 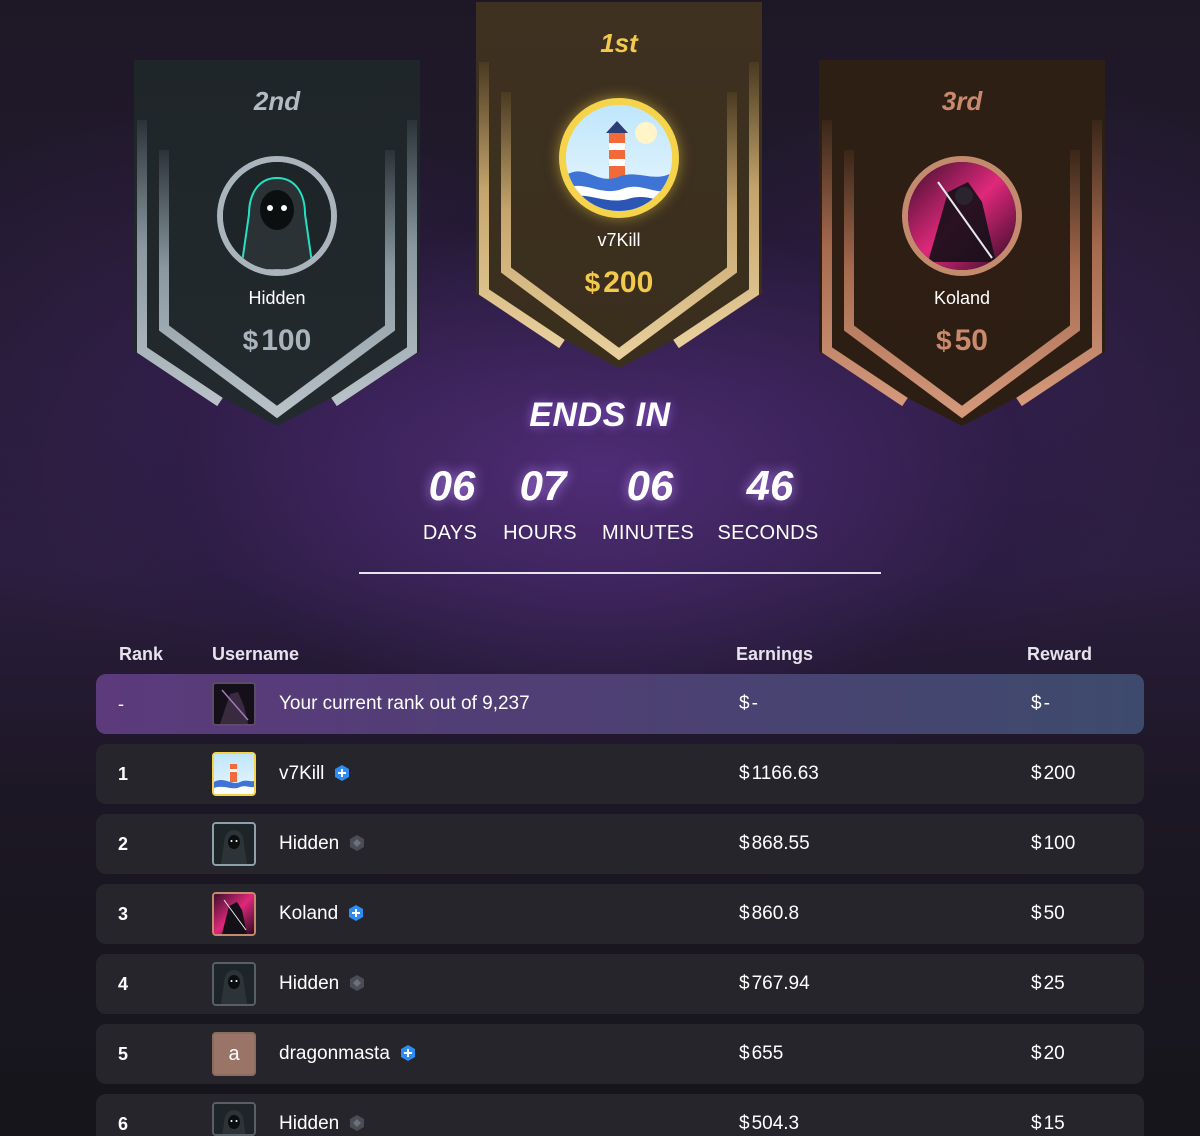 I want to click on rank-cell: 2, so click(x=123, y=844).